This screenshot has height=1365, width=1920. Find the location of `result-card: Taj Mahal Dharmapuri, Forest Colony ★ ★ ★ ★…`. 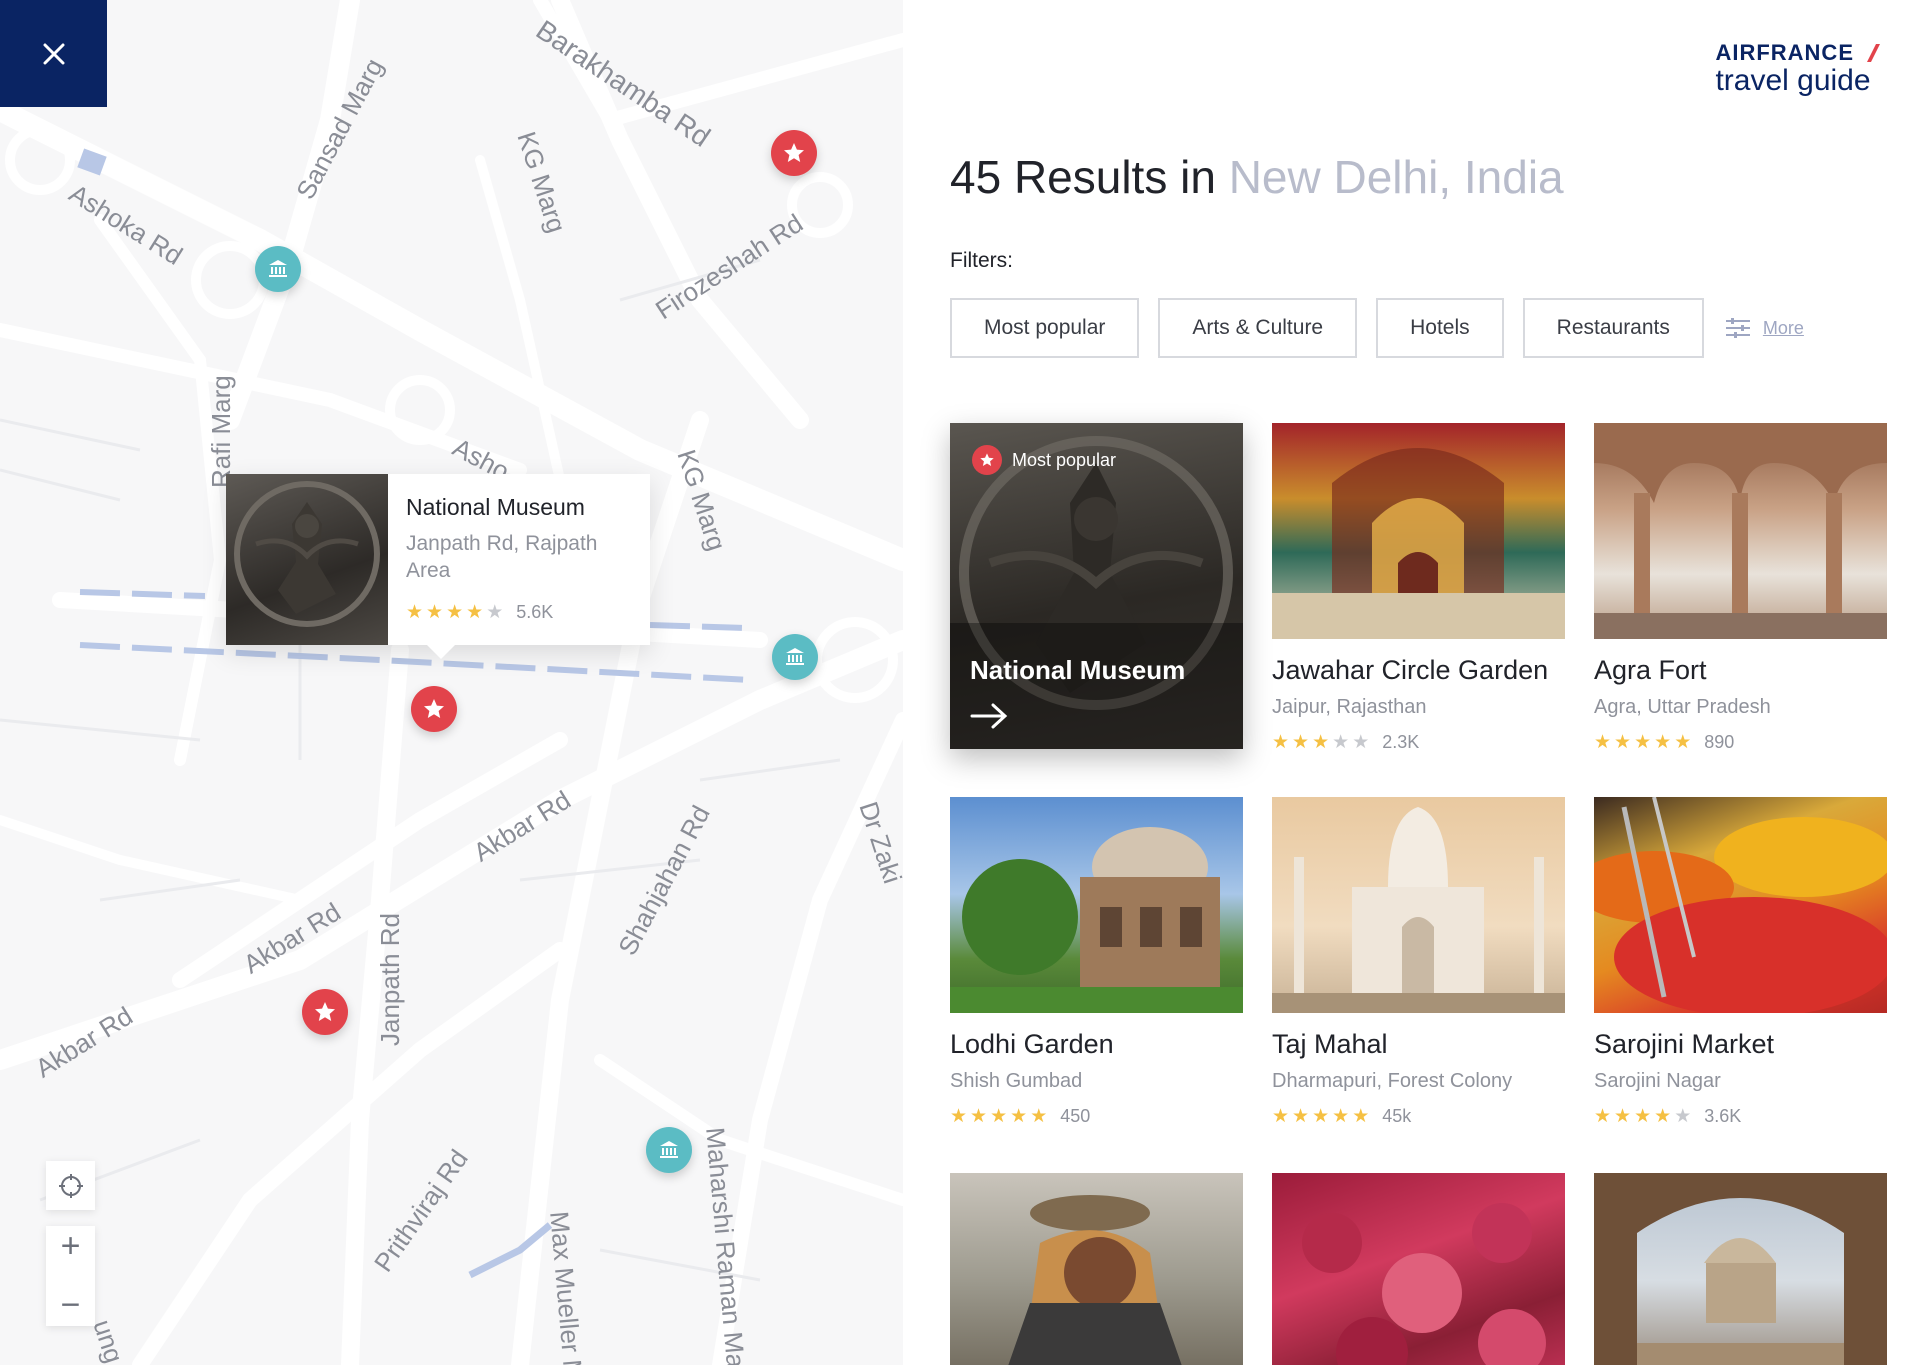

result-card: Taj Mahal Dharmapuri, Forest Colony ★ ★ ★ ★… is located at coordinates (1418, 962).